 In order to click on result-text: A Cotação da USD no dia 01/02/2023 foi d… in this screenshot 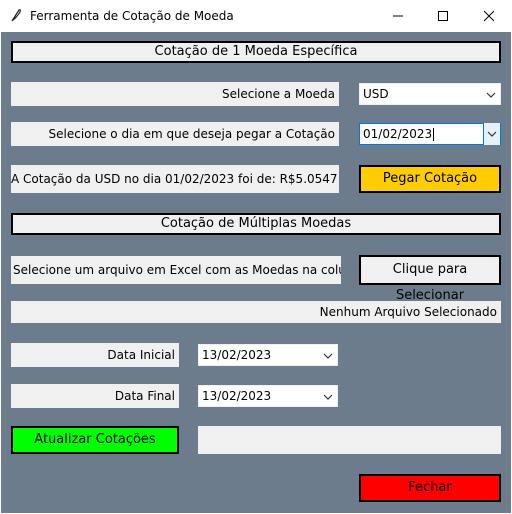, I will do `click(175, 179)`.